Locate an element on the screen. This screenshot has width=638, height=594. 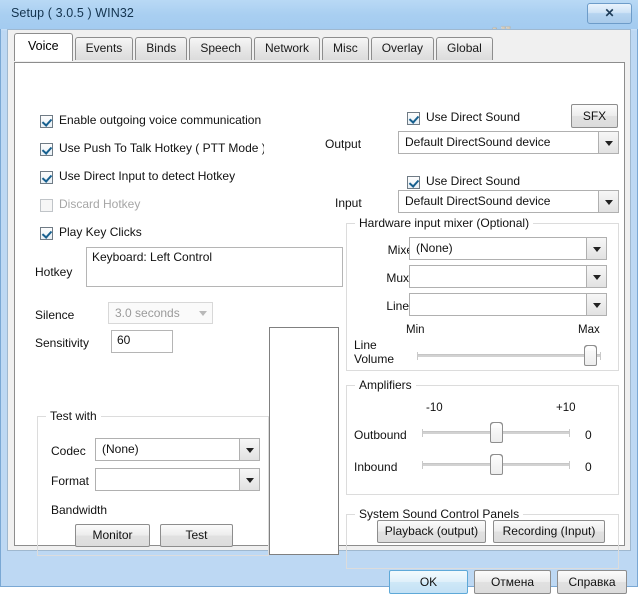
input-device-value: Default DirectSound device is located at coordinates (478, 201).